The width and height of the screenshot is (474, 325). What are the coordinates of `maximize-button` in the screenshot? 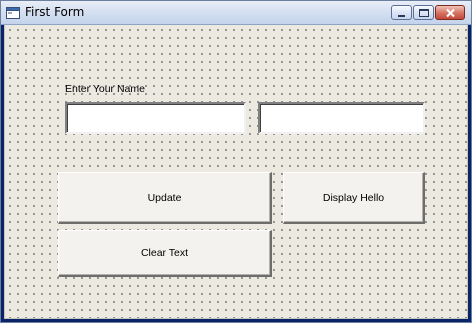 It's located at (423, 12).